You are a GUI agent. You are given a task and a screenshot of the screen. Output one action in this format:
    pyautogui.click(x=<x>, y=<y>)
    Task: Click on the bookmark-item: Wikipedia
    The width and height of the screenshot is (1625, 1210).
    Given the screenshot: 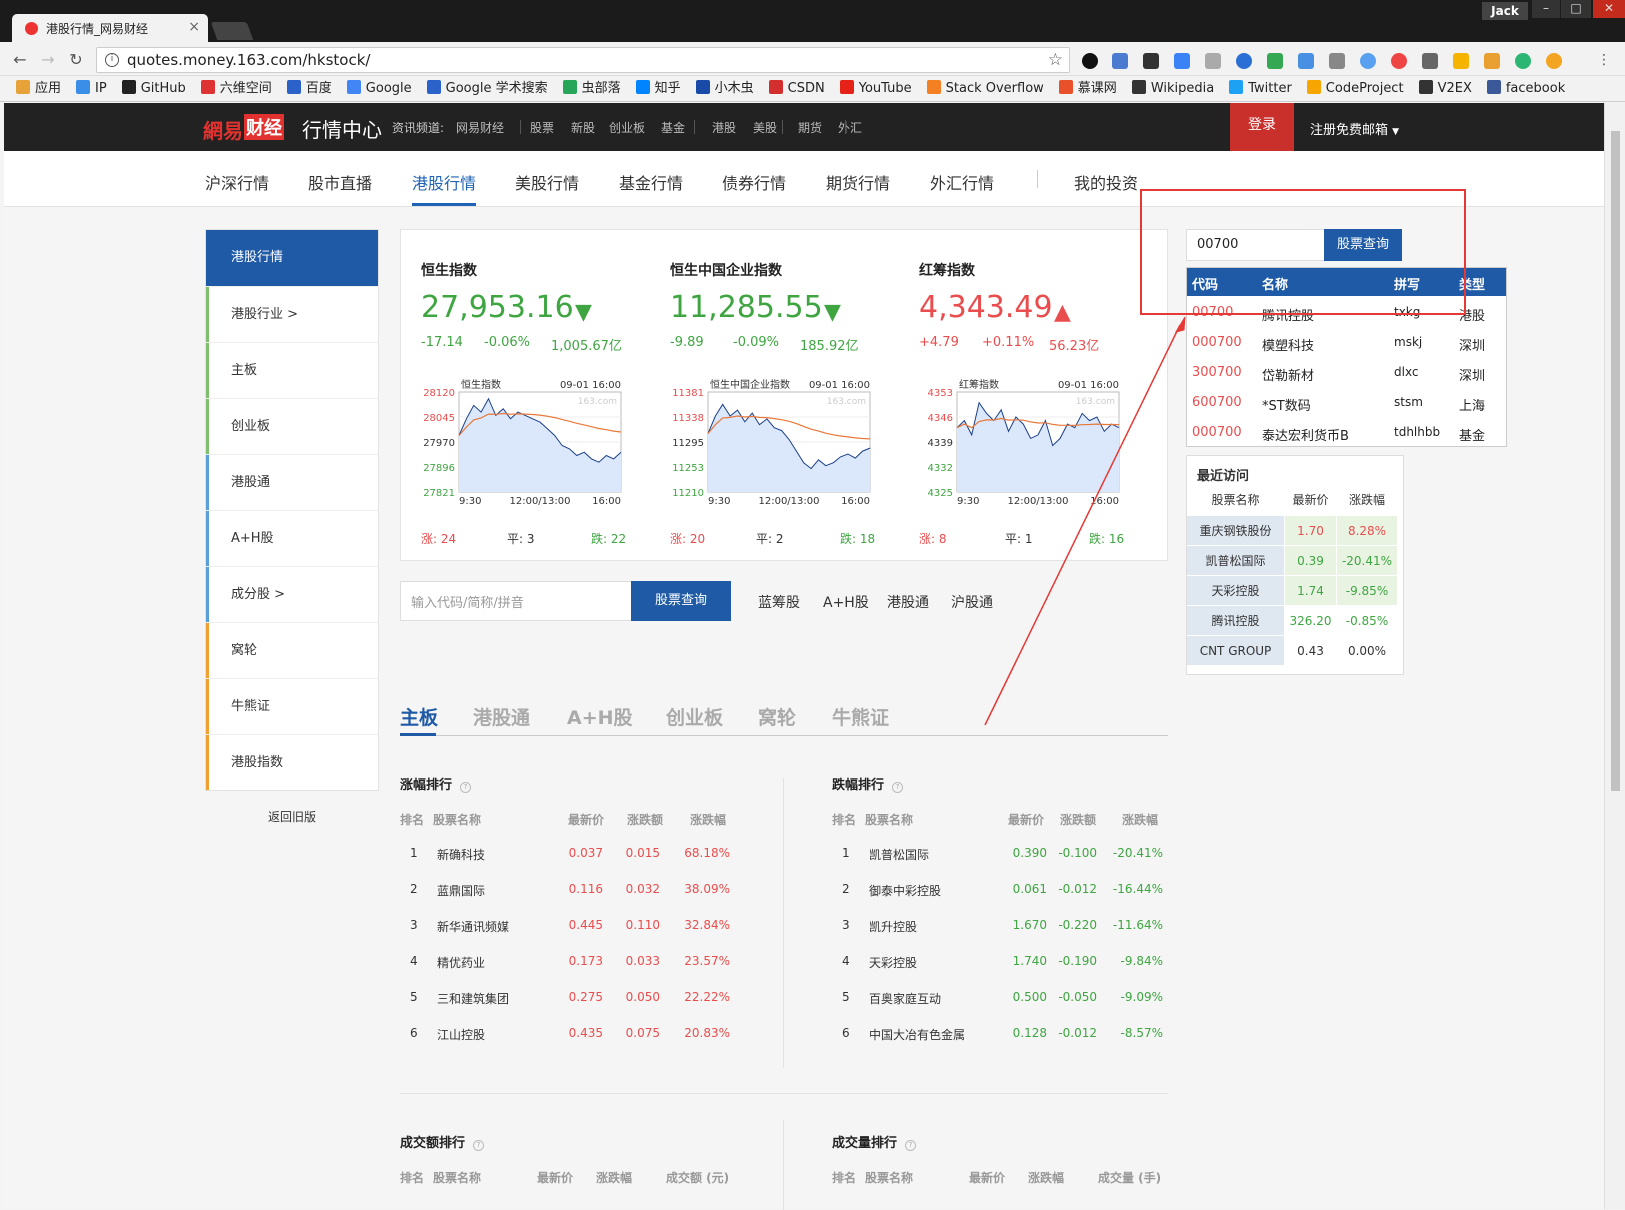 What is the action you would take?
    pyautogui.click(x=1172, y=88)
    